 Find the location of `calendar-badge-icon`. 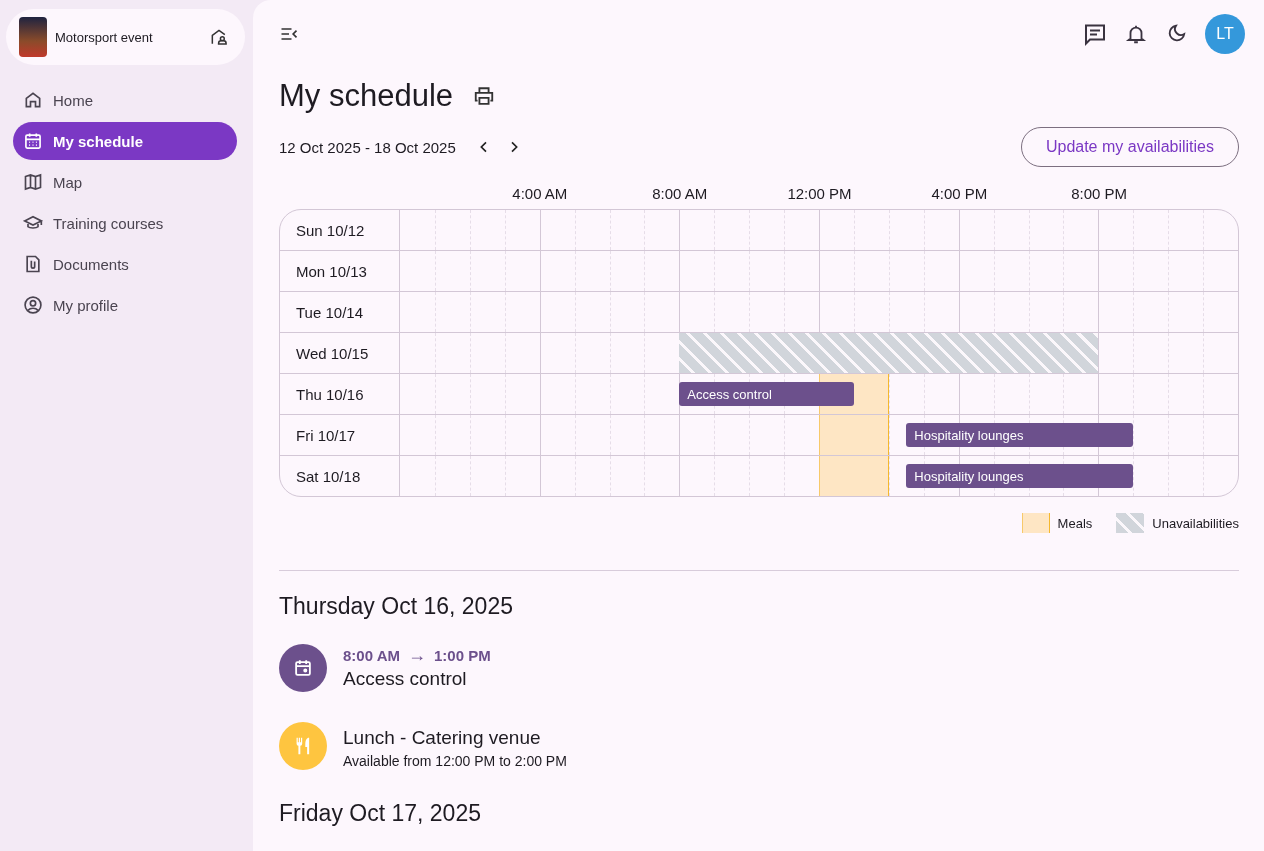

calendar-badge-icon is located at coordinates (303, 668).